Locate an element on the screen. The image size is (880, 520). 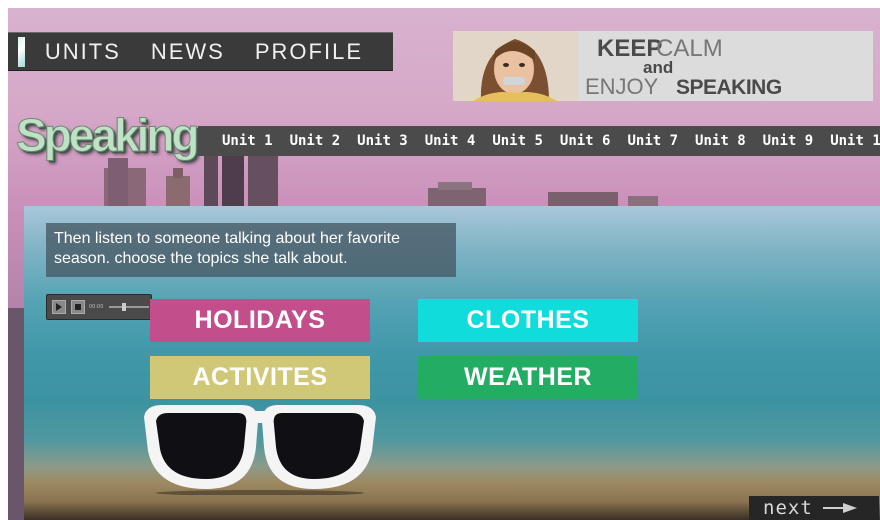
unit-tab-8: Unit 8 is located at coordinates (720, 141).